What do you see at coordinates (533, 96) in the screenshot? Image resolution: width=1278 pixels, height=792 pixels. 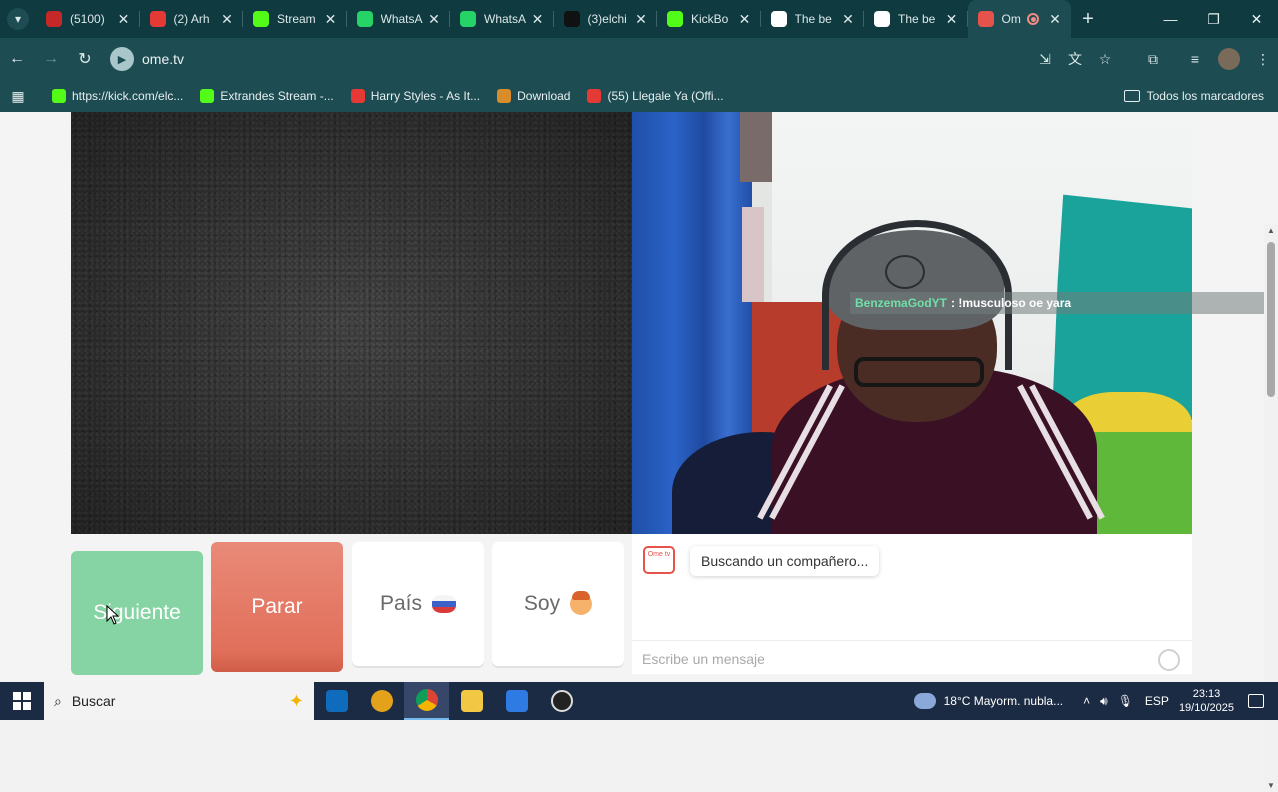 I see `bookmark-item: Download` at bounding box center [533, 96].